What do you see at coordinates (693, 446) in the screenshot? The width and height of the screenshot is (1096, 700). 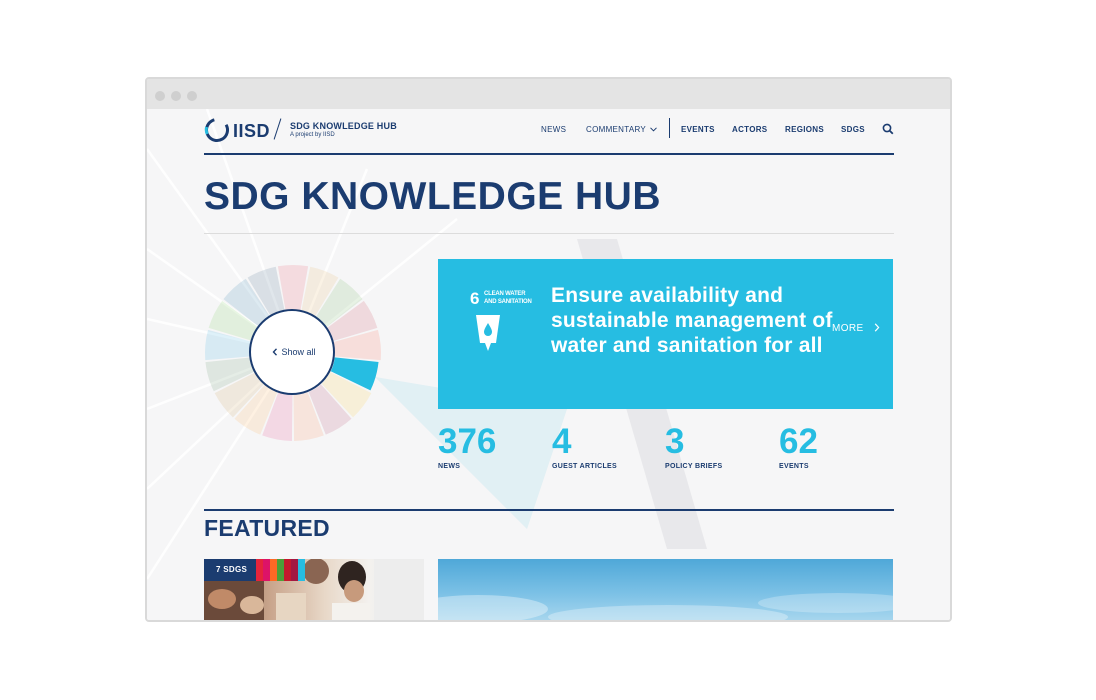 I see `stat-policy-briefs: 3 POLICY BRIEFS` at bounding box center [693, 446].